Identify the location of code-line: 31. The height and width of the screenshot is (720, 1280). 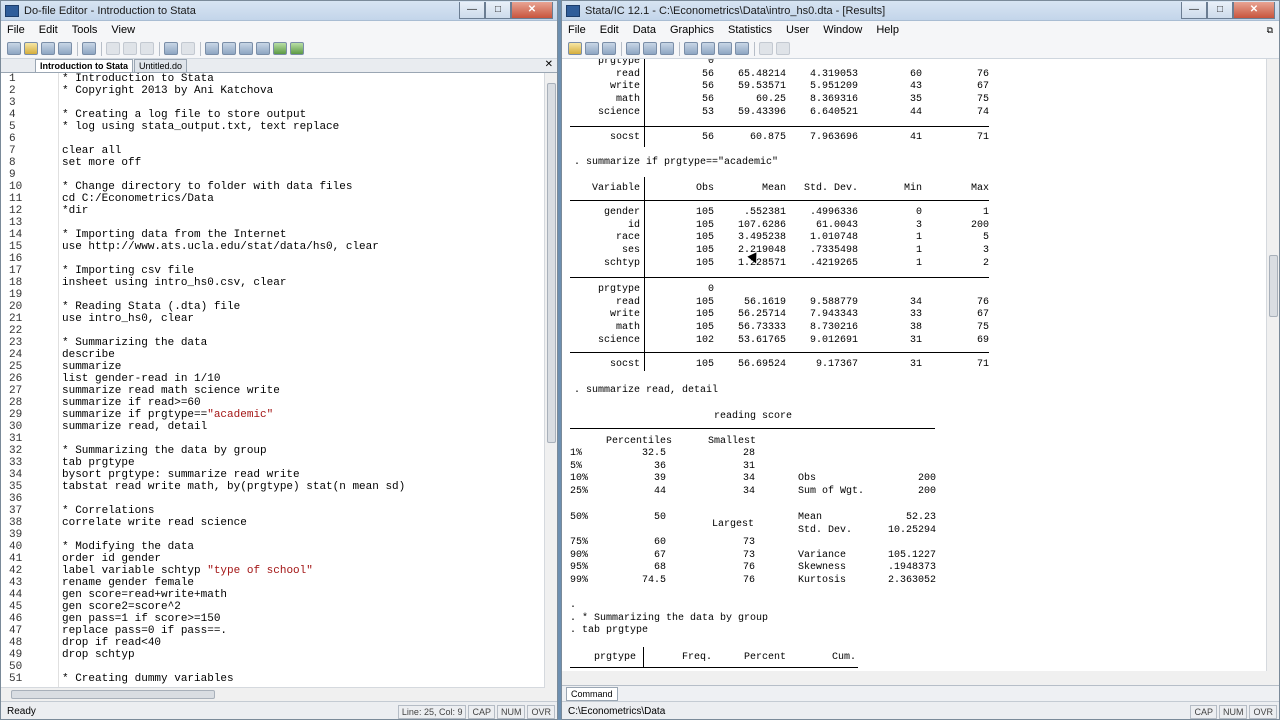
(21, 439).